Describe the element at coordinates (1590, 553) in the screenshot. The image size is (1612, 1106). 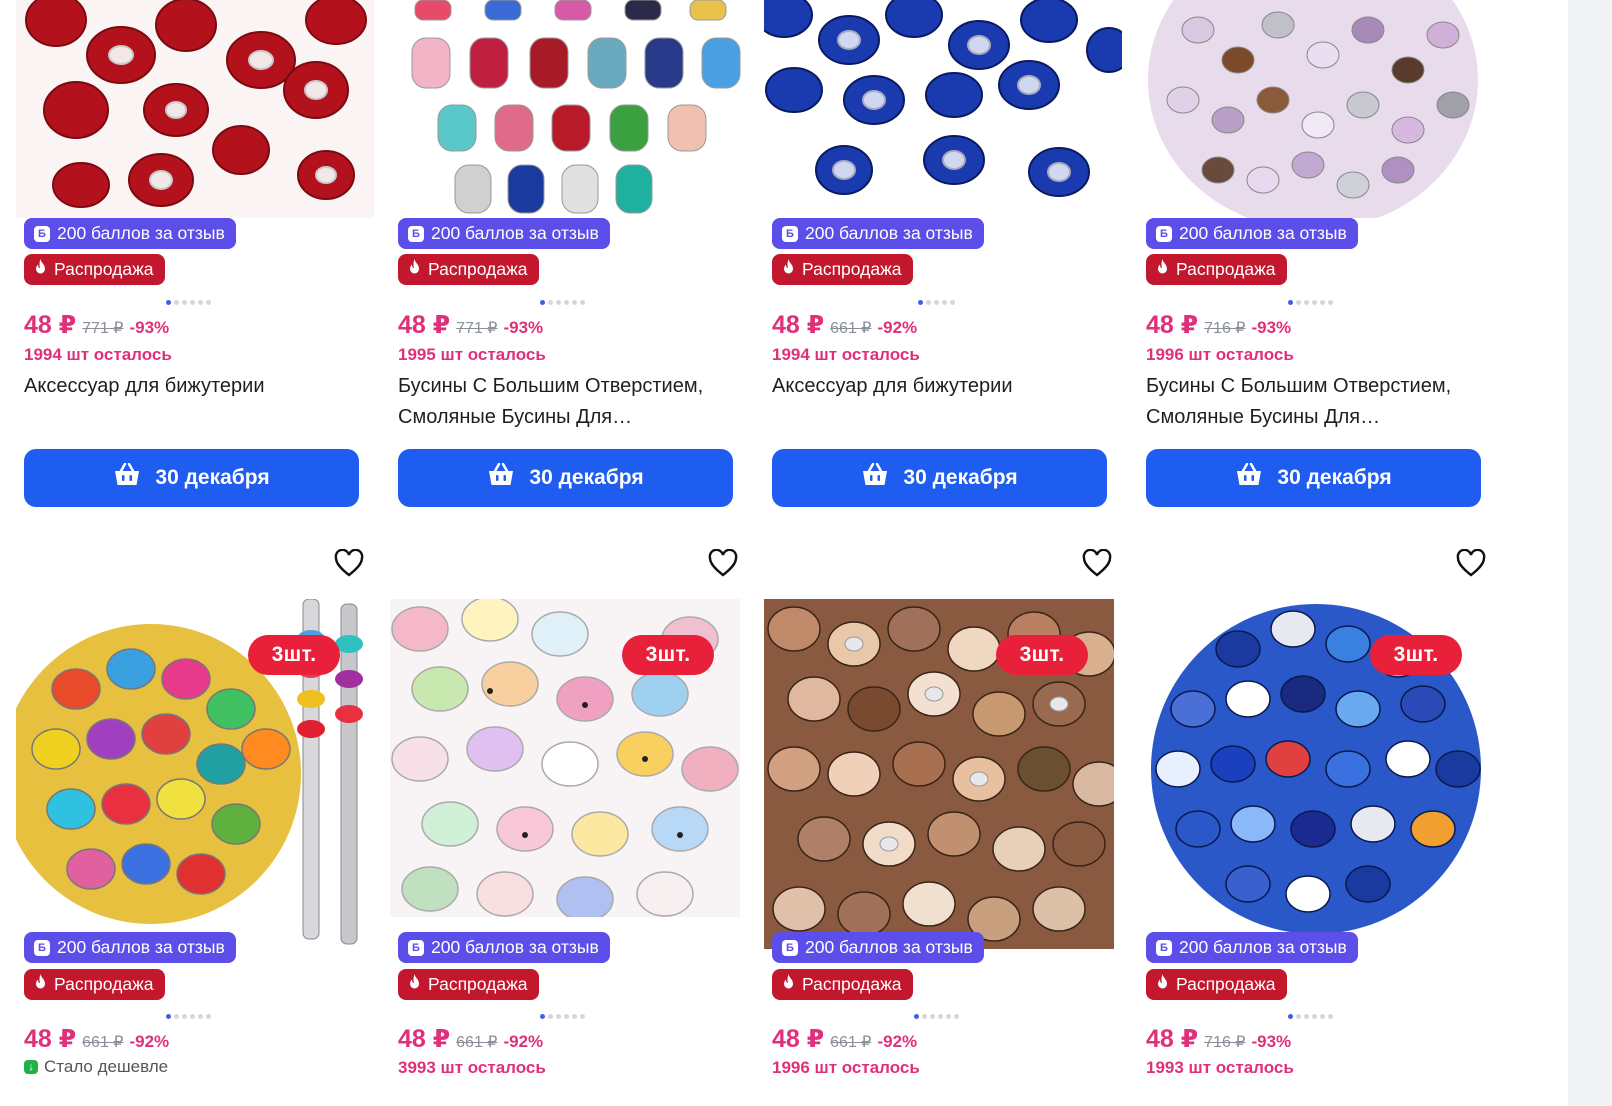
I see `scrollbar-track` at that location.